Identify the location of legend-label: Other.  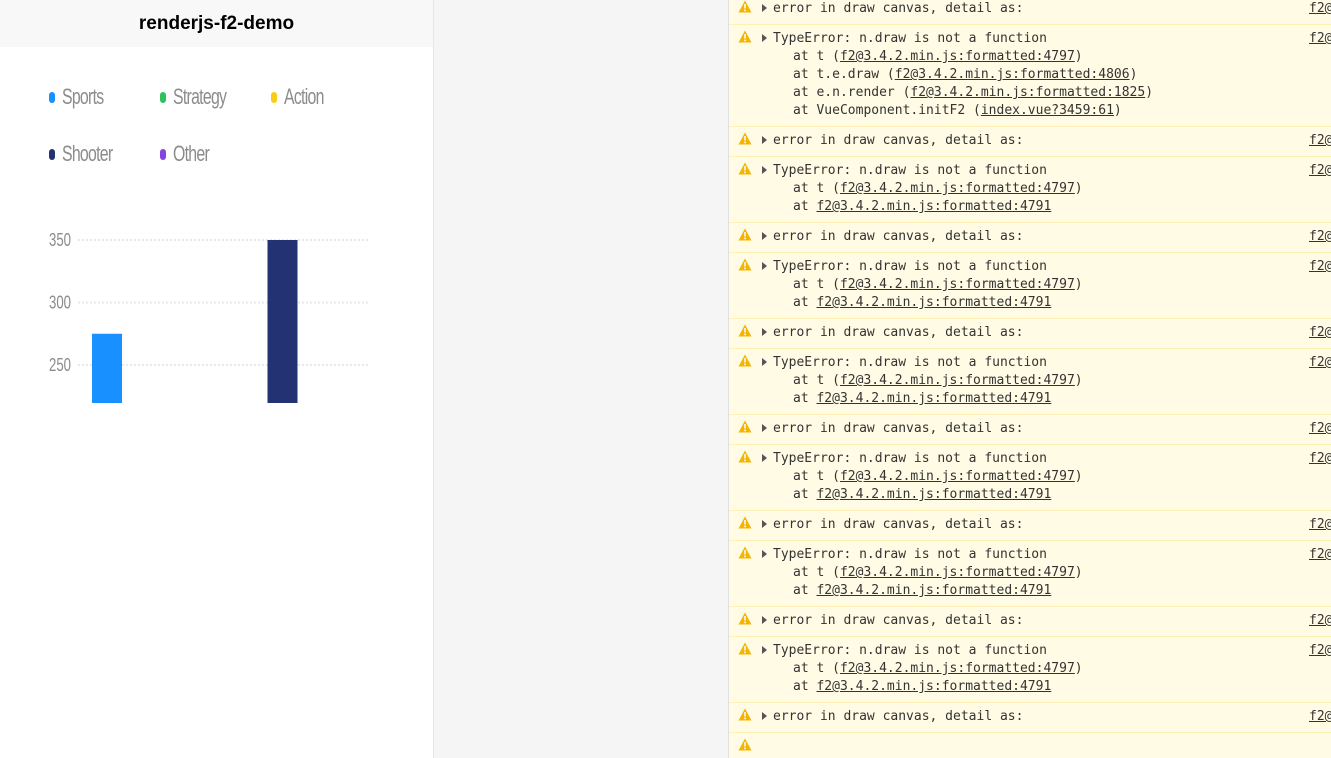
(191, 153).